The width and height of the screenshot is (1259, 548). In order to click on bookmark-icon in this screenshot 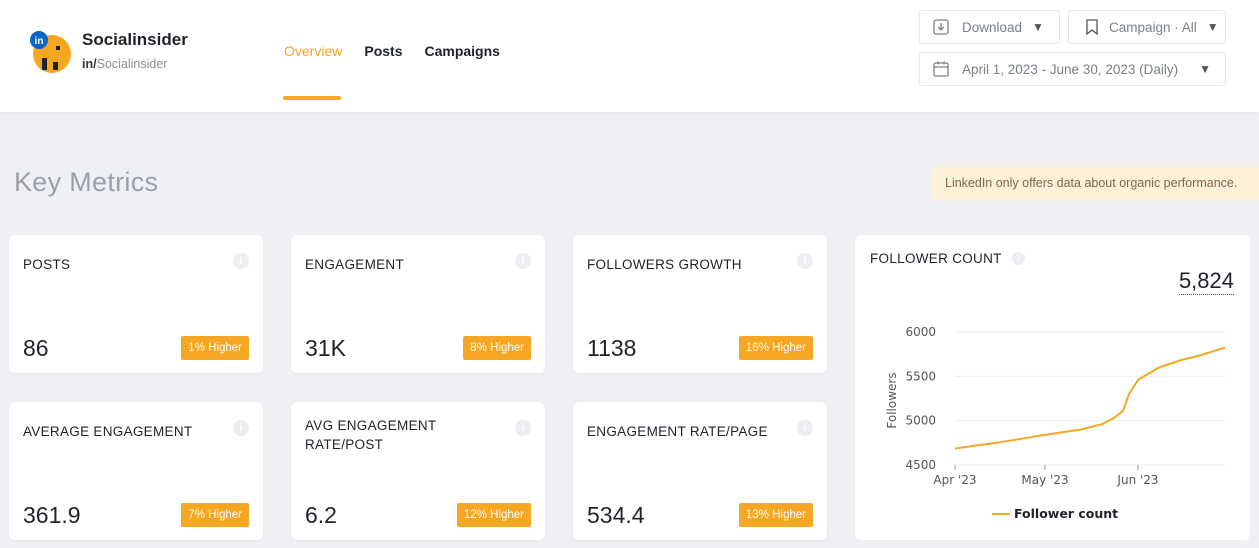, I will do `click(1092, 27)`.